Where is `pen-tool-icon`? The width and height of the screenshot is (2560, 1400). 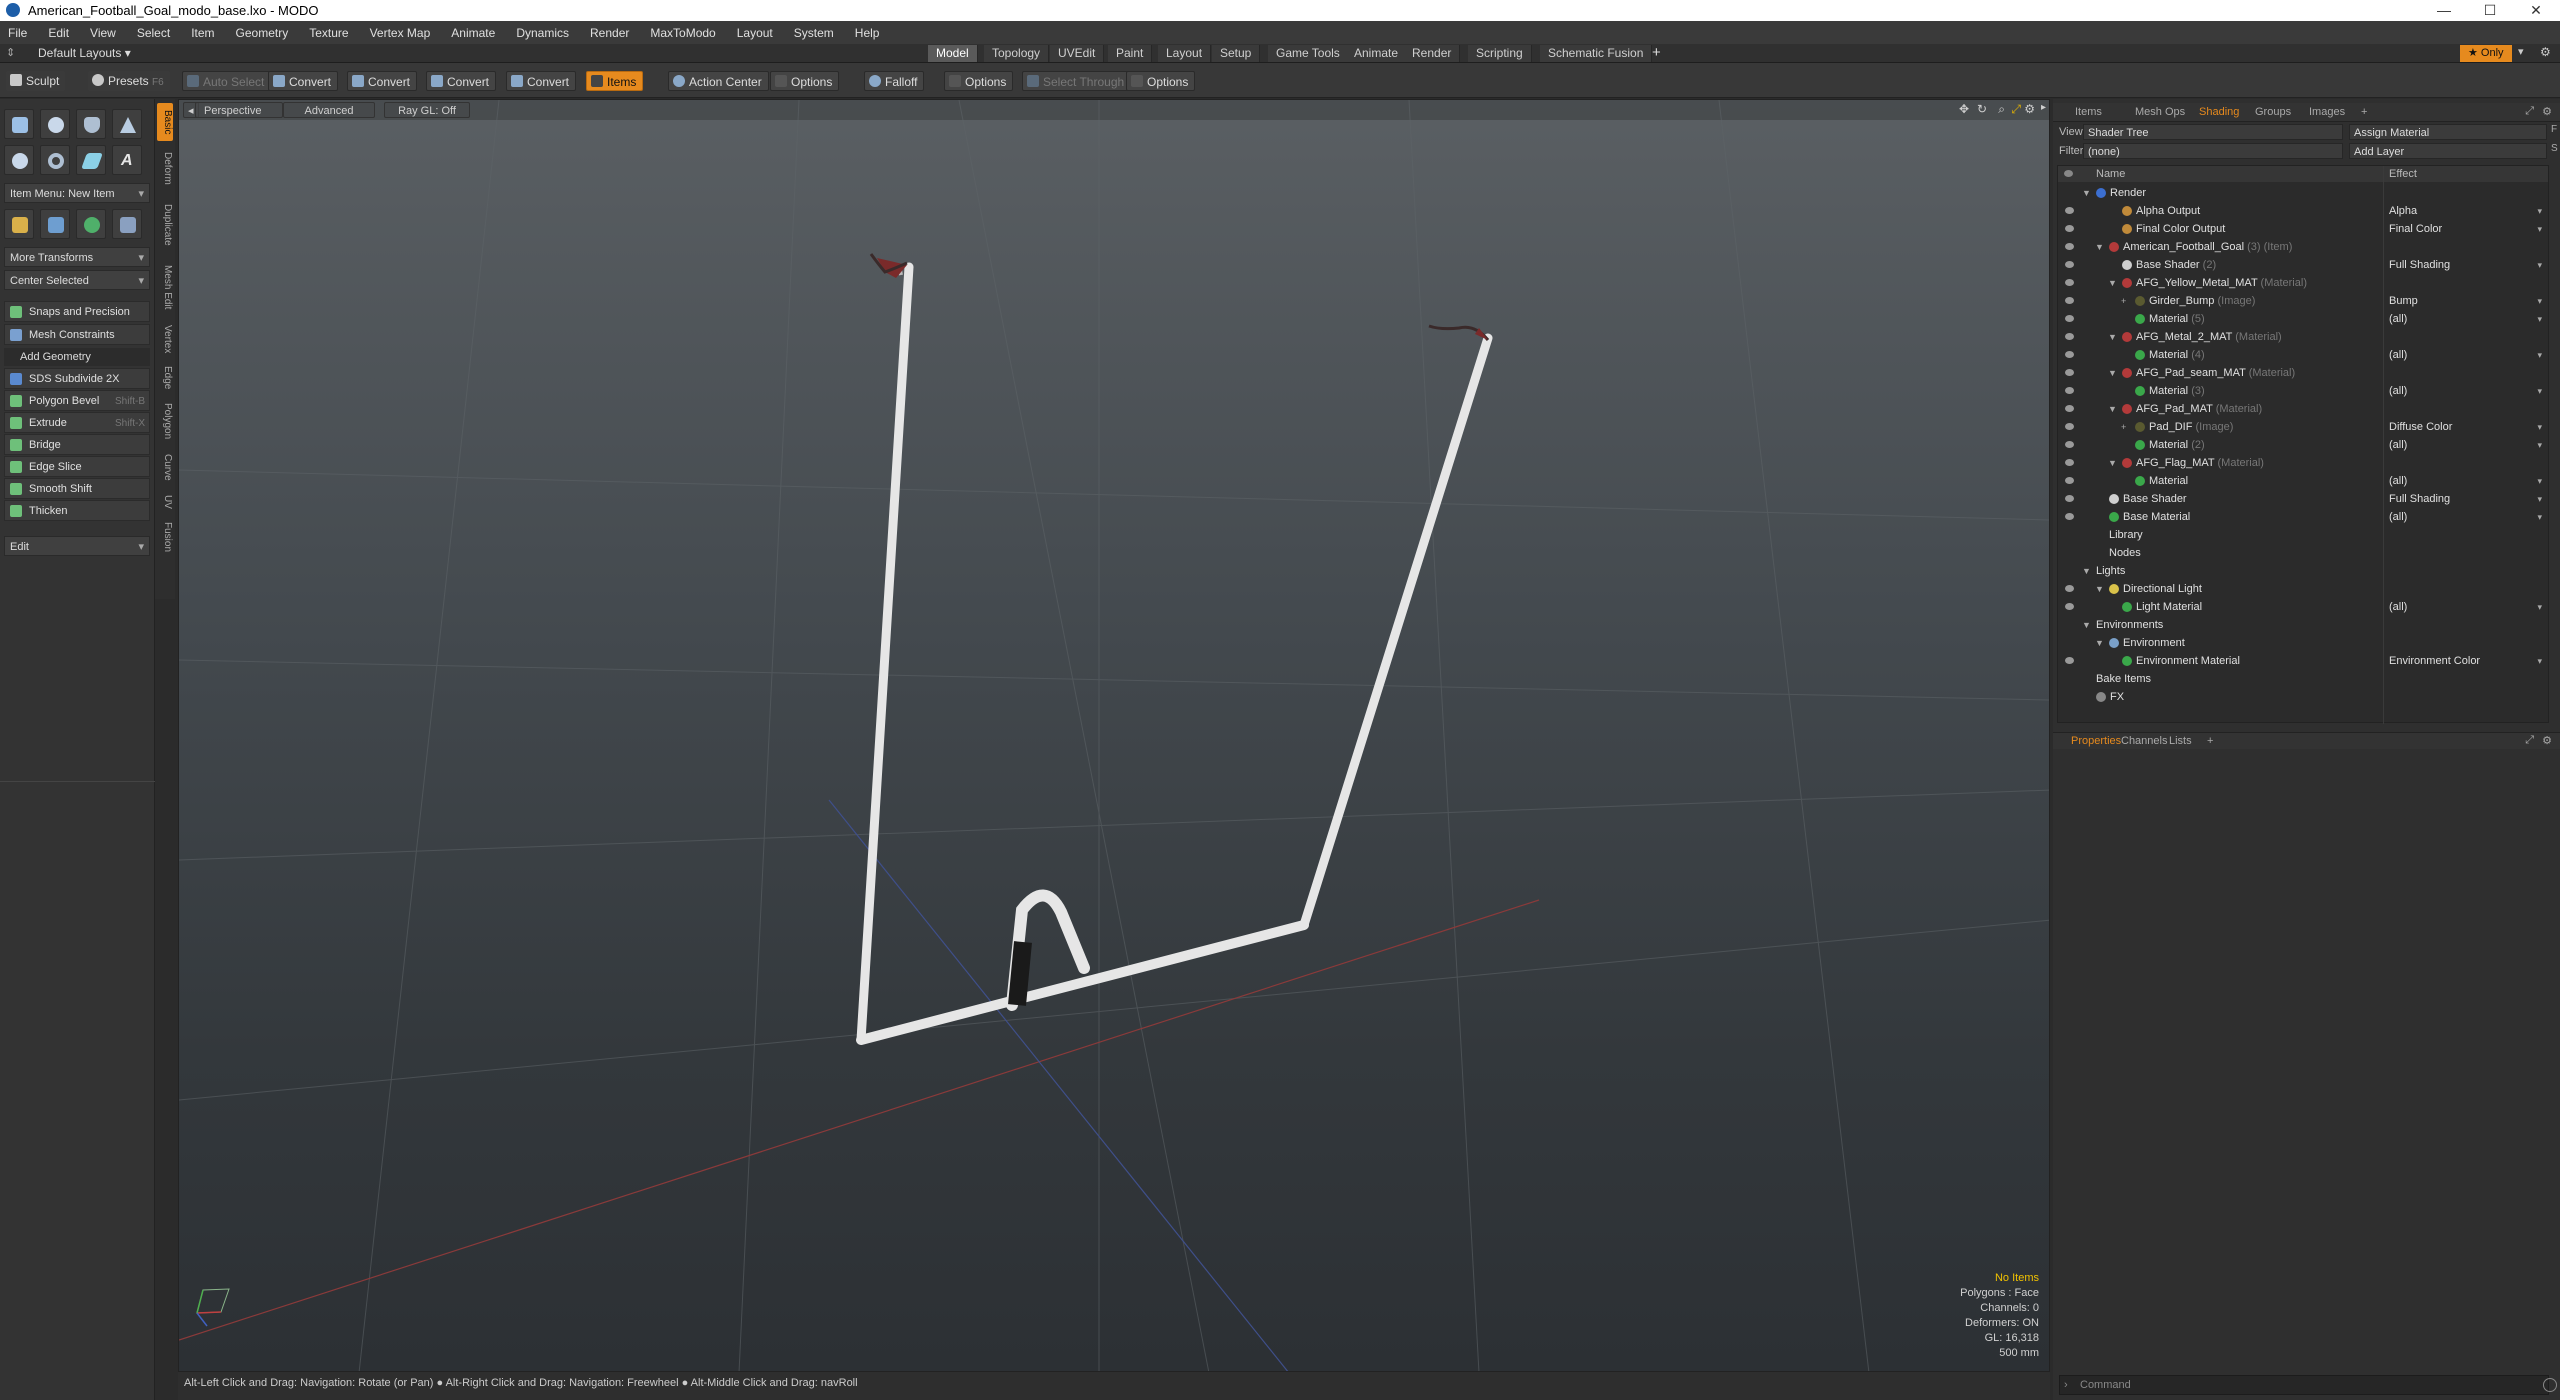
pen-tool-icon is located at coordinates (91, 160).